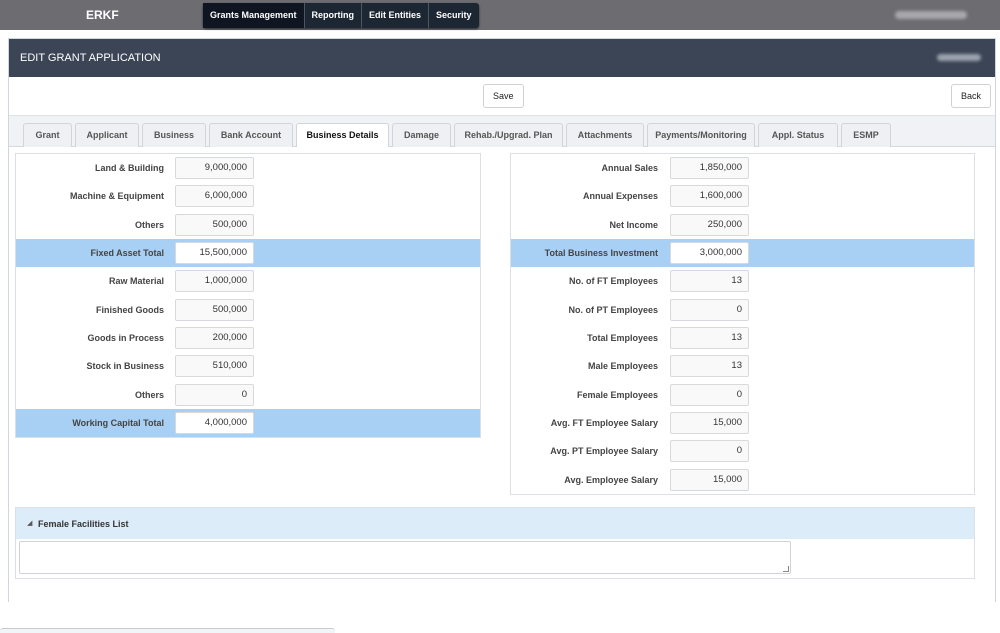 The image size is (1000, 633). Describe the element at coordinates (709, 395) in the screenshot. I see `female-employees-input: 0` at that location.